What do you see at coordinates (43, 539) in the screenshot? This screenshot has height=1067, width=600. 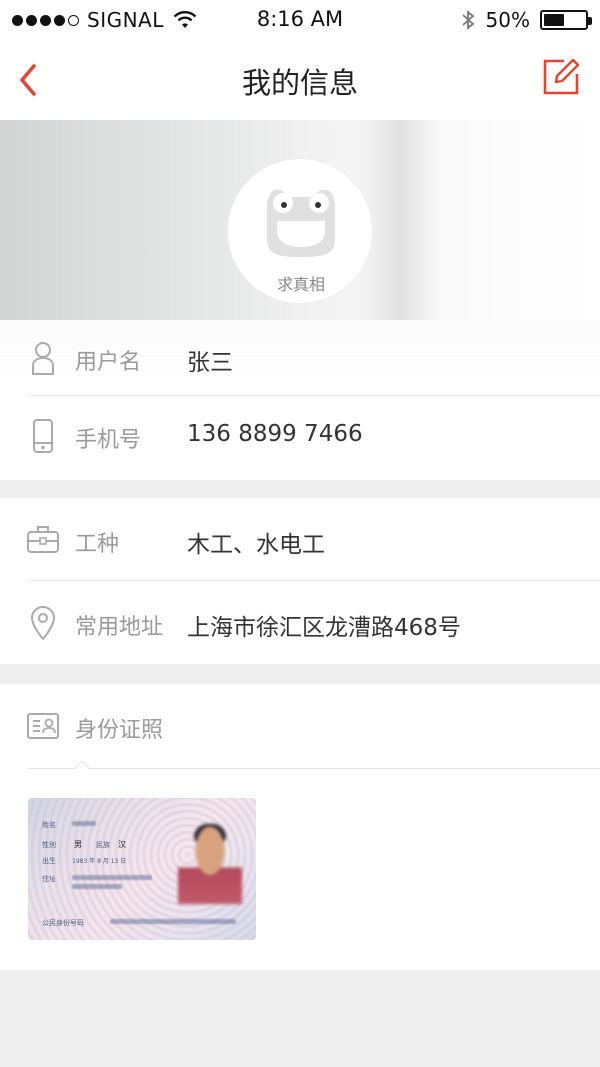 I see `briefcase-icon` at bounding box center [43, 539].